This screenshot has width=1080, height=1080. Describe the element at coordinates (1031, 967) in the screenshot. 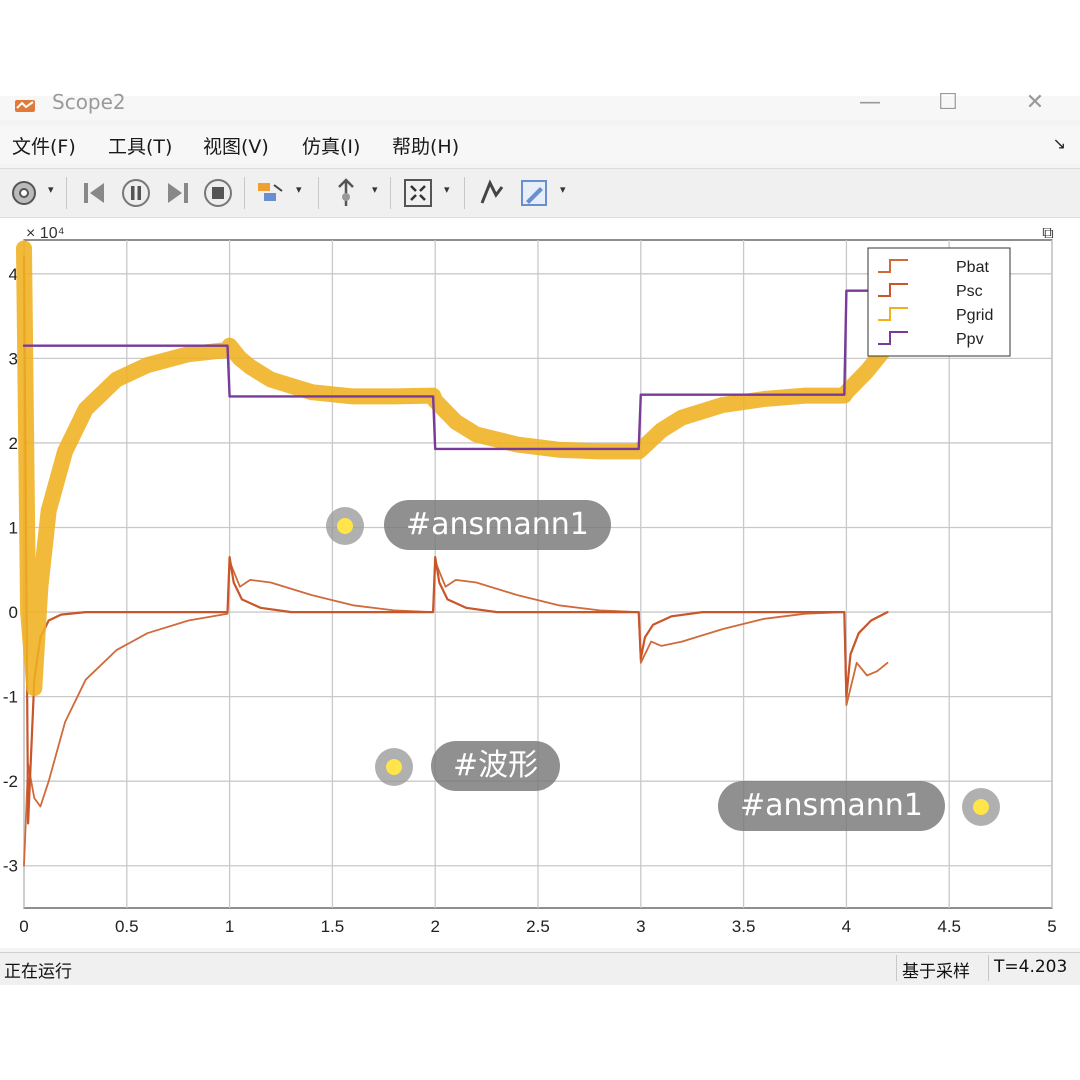

I see `status-time: T=4.203` at that location.